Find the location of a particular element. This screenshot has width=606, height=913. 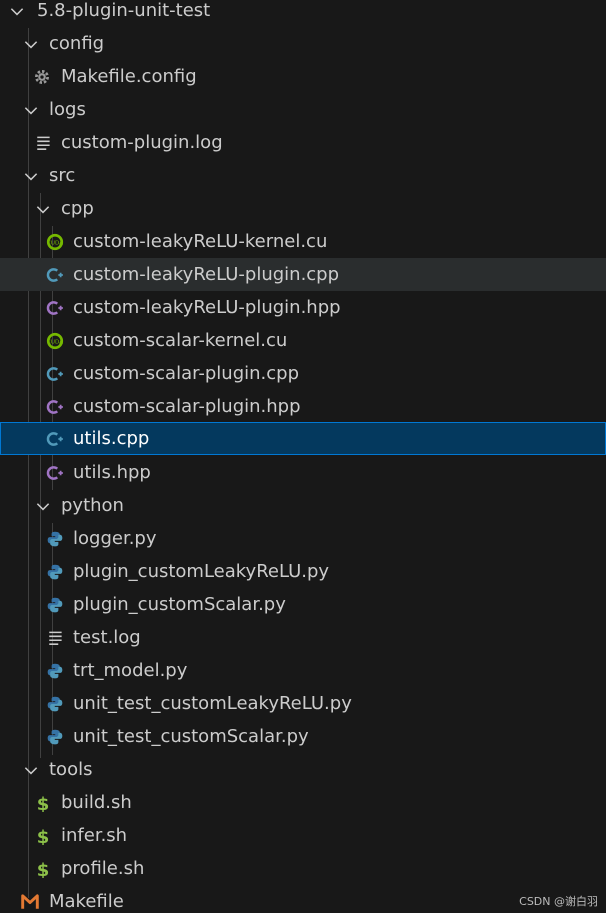

tree-file-profile-sh: $ profile.sh is located at coordinates (303, 868).